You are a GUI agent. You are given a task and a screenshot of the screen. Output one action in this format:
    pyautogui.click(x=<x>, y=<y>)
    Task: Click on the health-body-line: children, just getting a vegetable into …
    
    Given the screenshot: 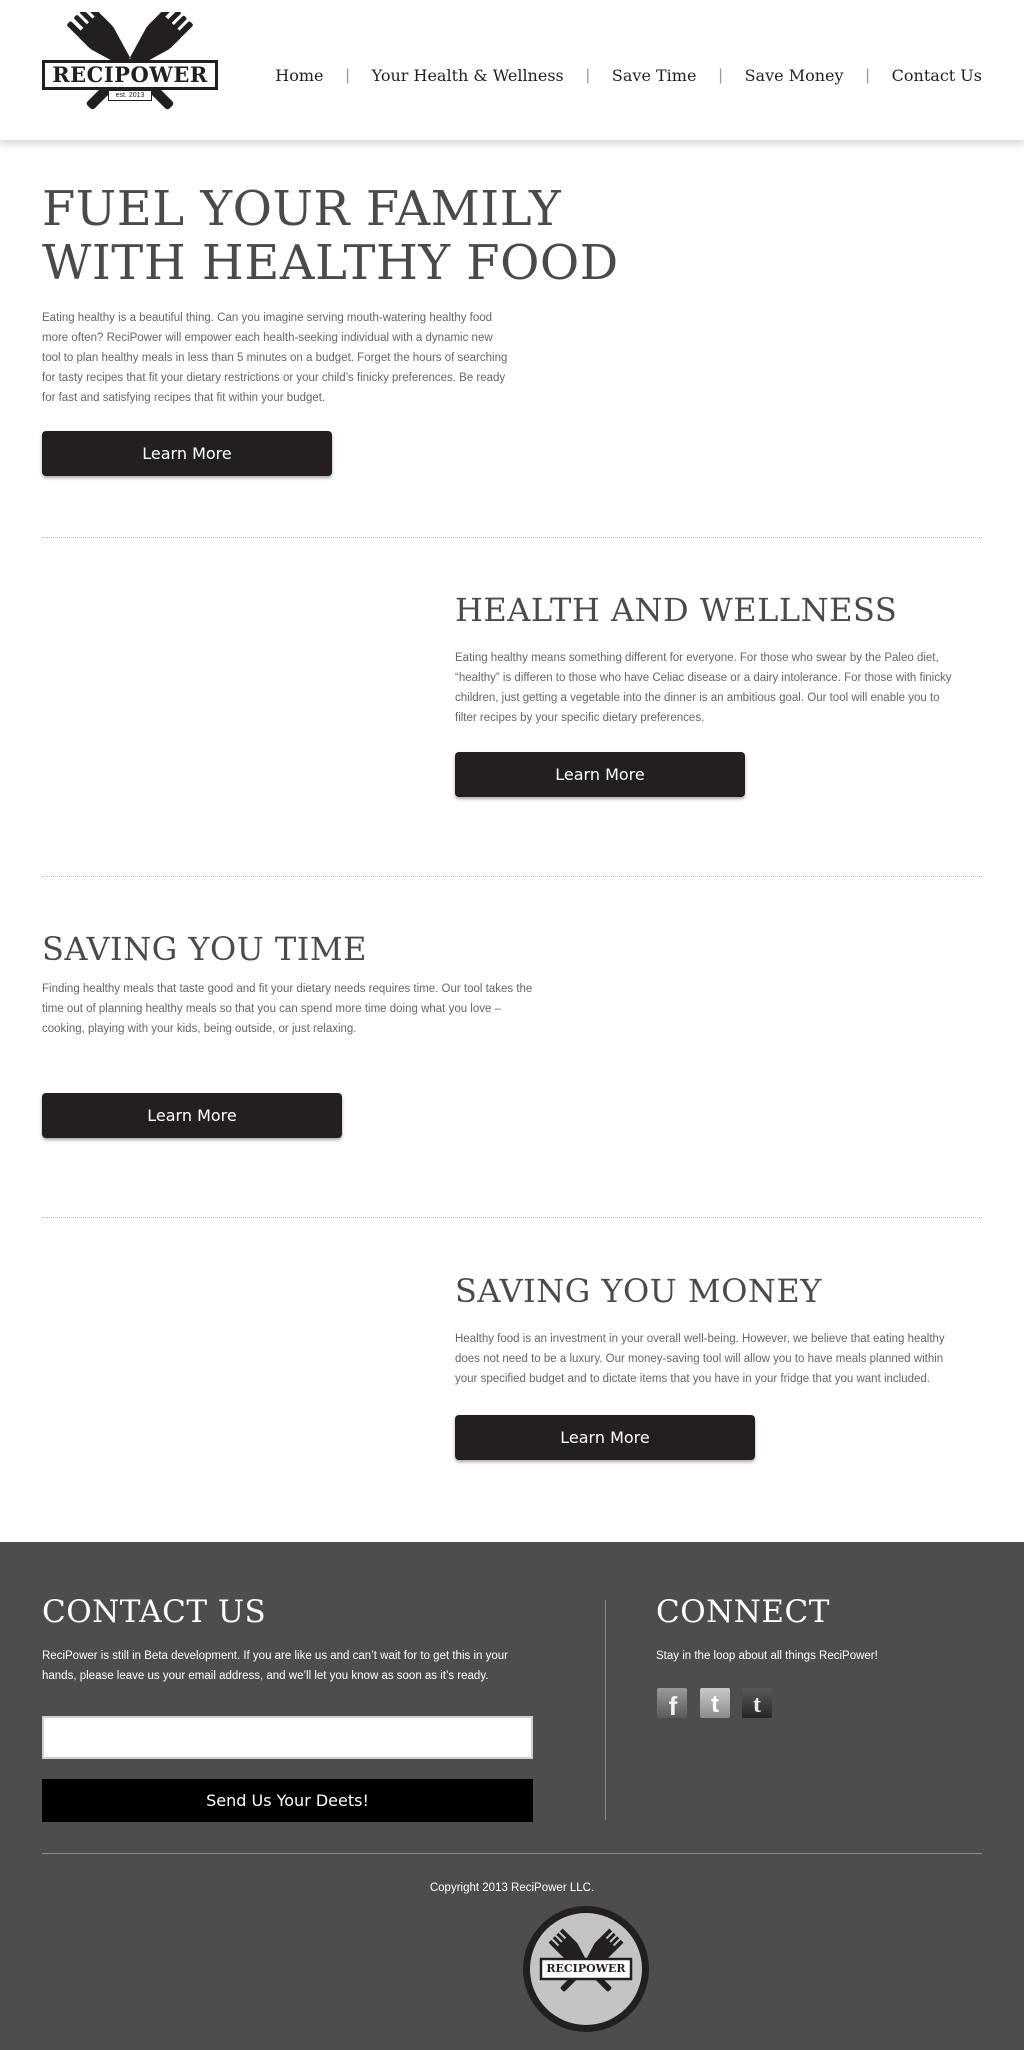 What is the action you would take?
    pyautogui.click(x=697, y=698)
    